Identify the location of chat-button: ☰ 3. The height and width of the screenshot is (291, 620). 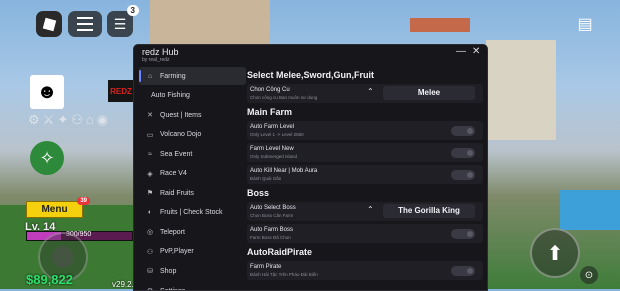
(123, 21).